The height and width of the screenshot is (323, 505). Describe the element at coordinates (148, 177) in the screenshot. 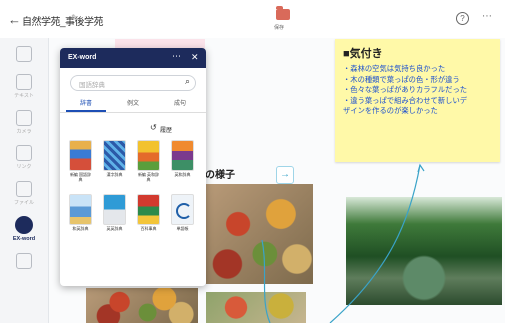

I see `dictionary-label: 新編 英和辞典` at that location.